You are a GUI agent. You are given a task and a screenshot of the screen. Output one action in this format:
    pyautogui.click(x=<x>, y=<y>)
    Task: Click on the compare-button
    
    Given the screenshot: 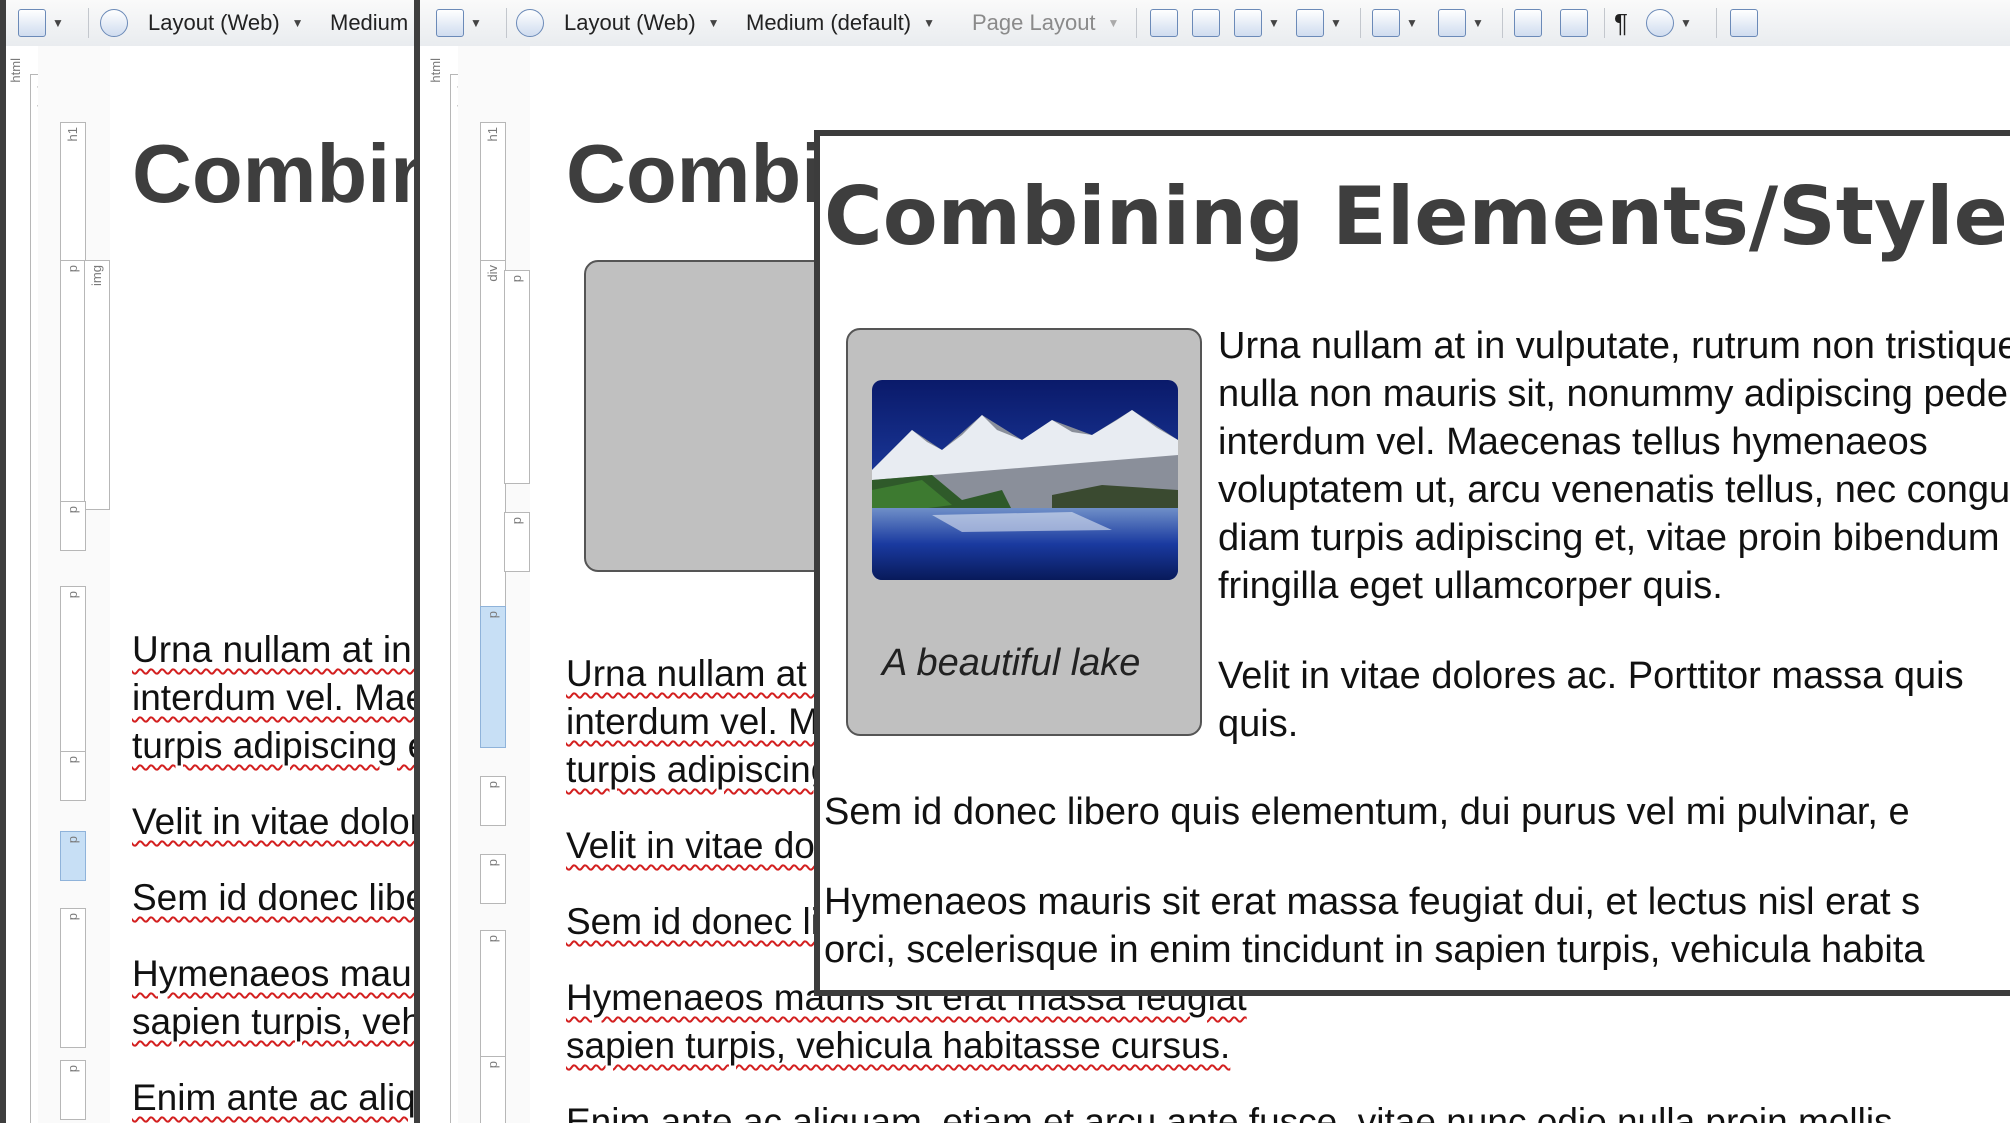 What is the action you would take?
    pyautogui.click(x=1206, y=23)
    